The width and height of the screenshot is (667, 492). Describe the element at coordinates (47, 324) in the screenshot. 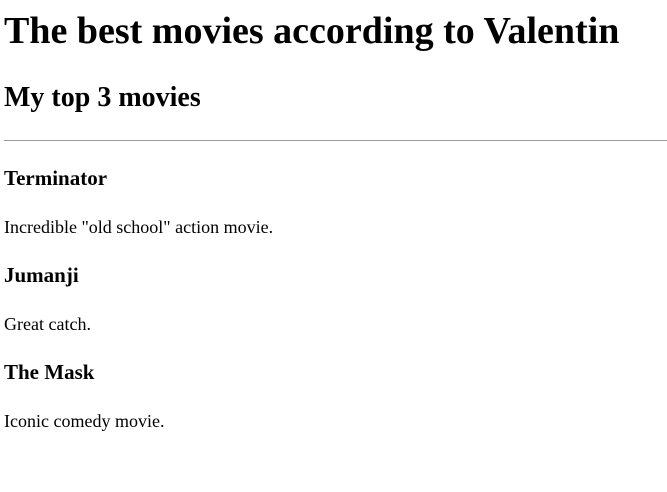

I see `movie-description-jumanji: Great catch.` at that location.